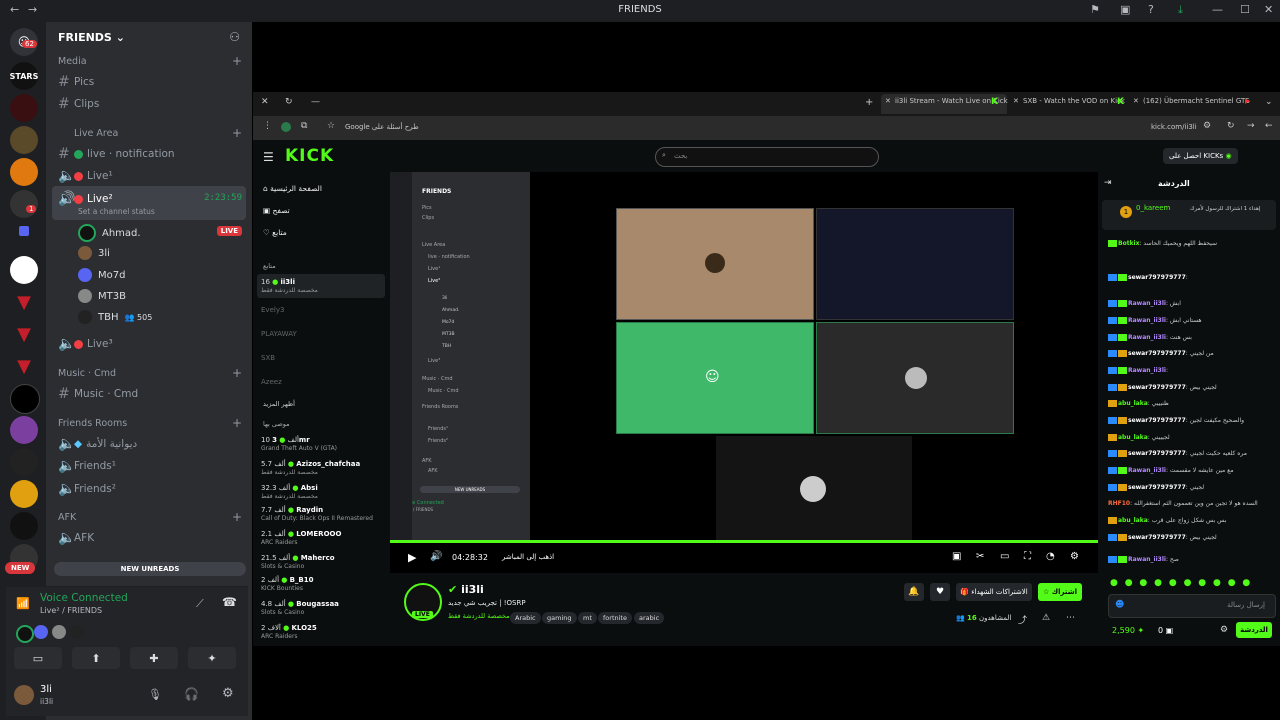 This screenshot has height=720, width=1280. What do you see at coordinates (323, 608) in the screenshot?
I see `recommended-stream: 4.8 ألف ● Bougassaa Slots & Casino` at bounding box center [323, 608].